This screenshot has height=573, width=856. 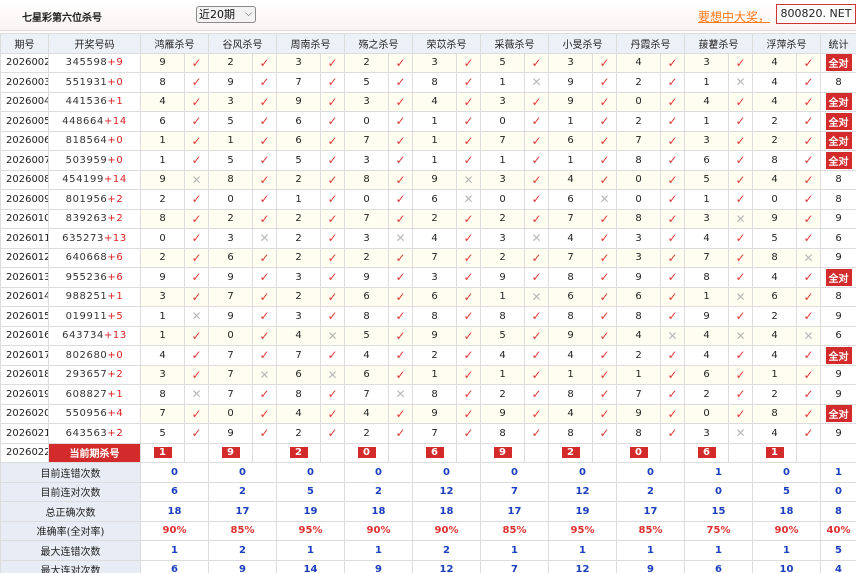 What do you see at coordinates (582, 43) in the screenshot?
I see `col-expert-7: 小旻杀号` at bounding box center [582, 43].